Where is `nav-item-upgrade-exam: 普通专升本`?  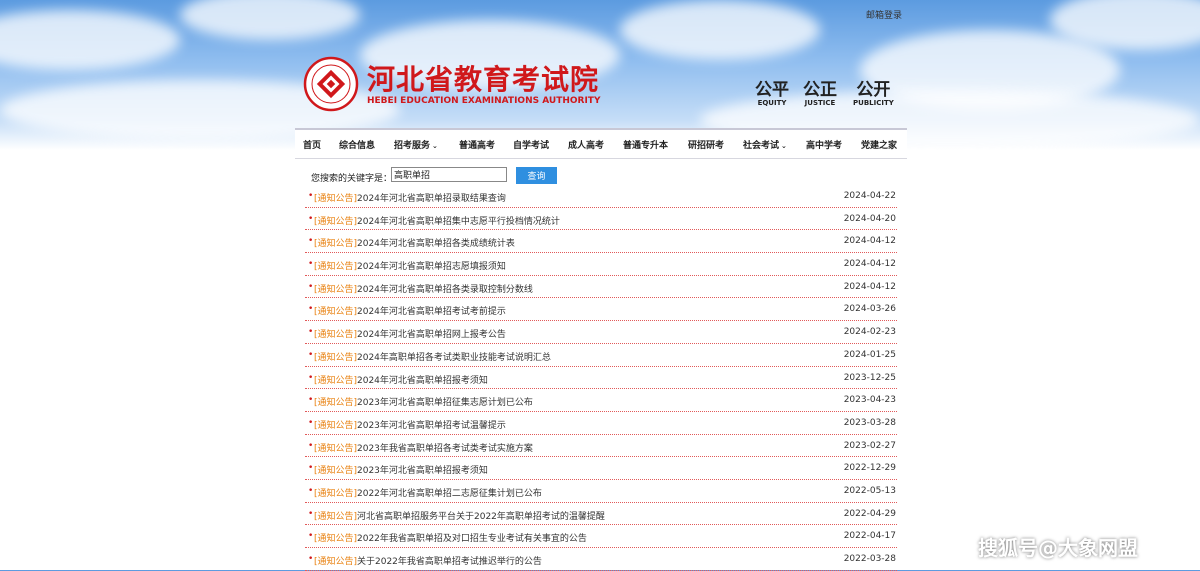
nav-item-upgrade-exam: 普通专升本 is located at coordinates (645, 144).